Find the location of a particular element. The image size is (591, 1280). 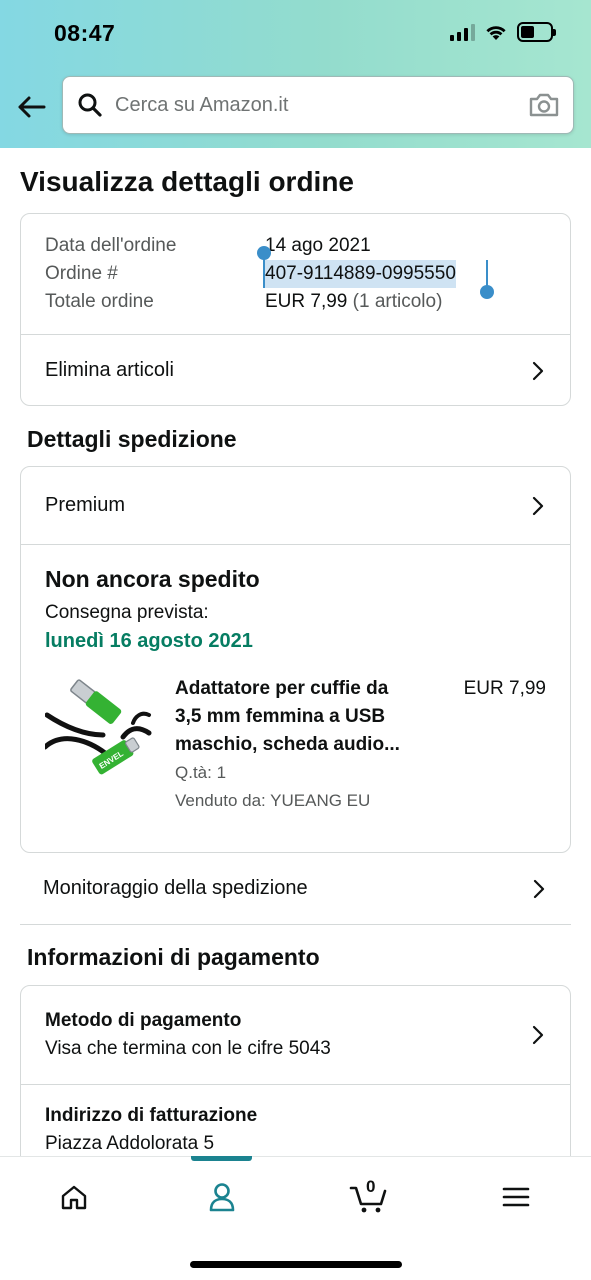

active-tab-indicator is located at coordinates (221, 1158).